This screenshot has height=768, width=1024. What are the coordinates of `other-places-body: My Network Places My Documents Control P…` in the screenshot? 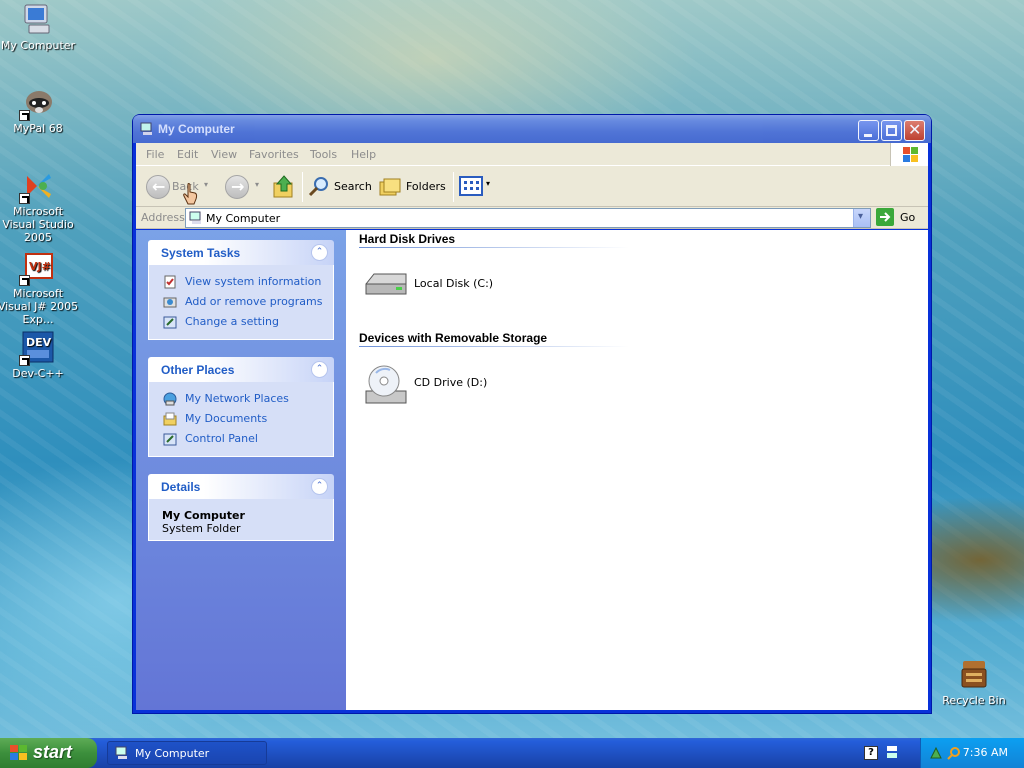 It's located at (241, 419).